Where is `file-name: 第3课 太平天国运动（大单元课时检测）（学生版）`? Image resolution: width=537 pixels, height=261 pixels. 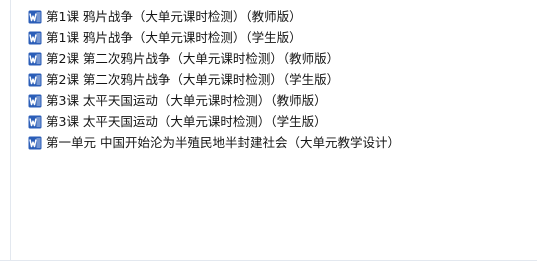
file-name: 第3课 太平天国运动（大单元课时检测）（学生版） is located at coordinates (186, 121).